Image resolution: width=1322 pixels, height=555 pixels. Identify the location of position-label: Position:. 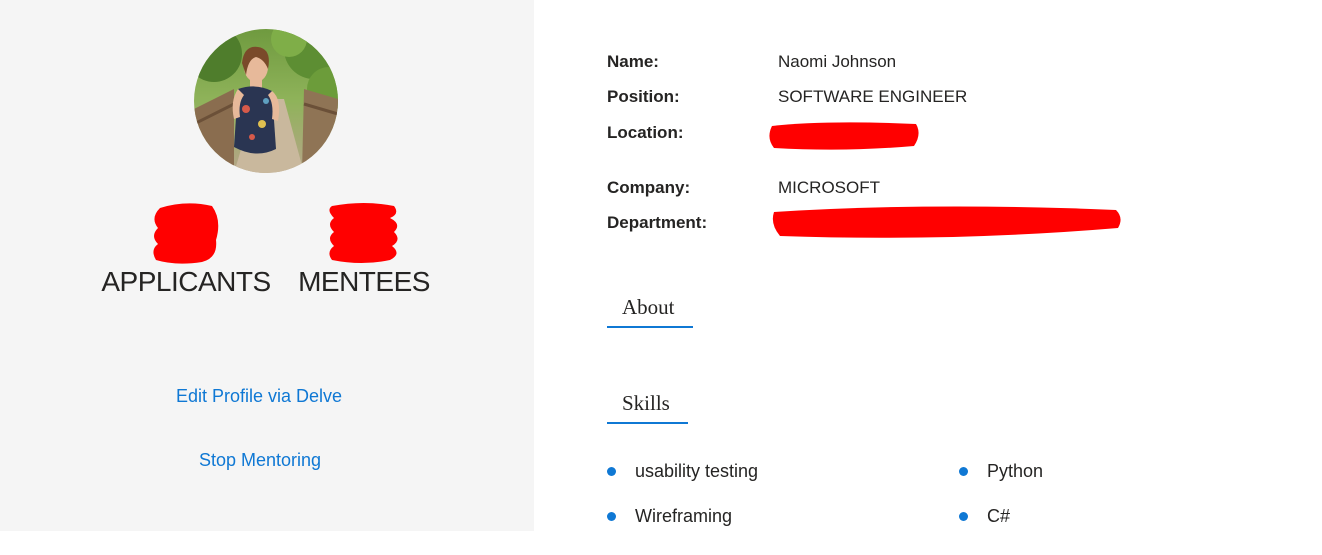
(643, 96).